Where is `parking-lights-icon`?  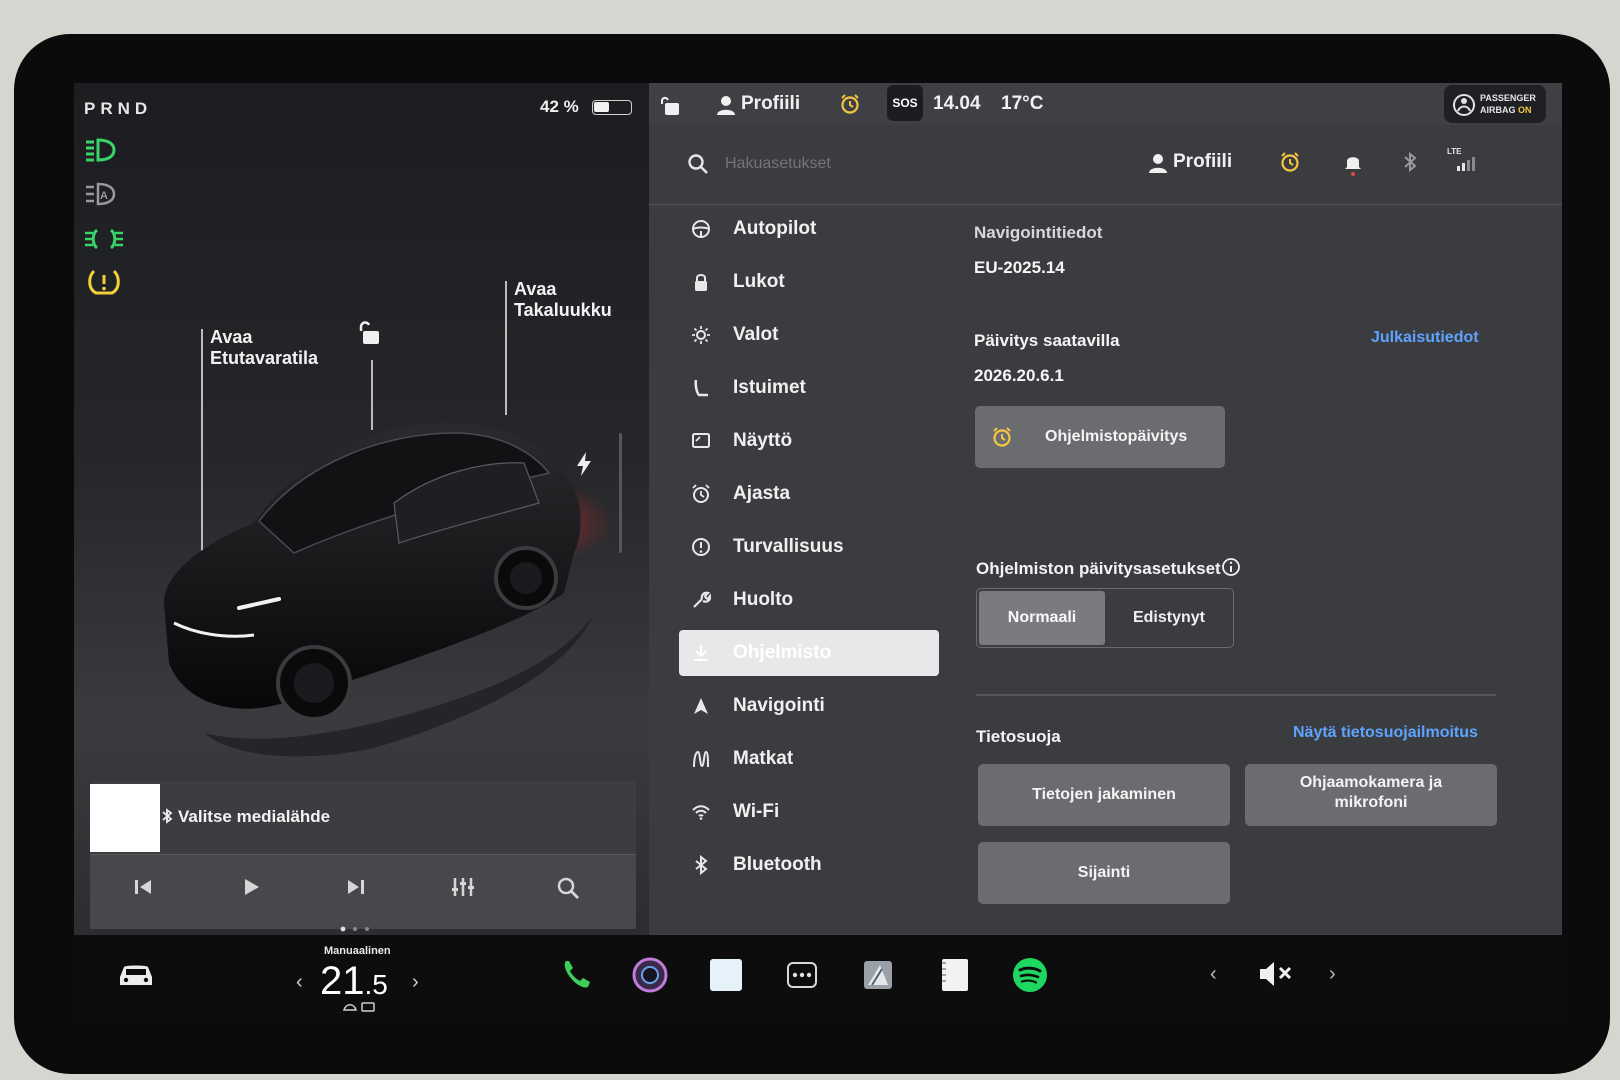
parking-lights-icon is located at coordinates (104, 239).